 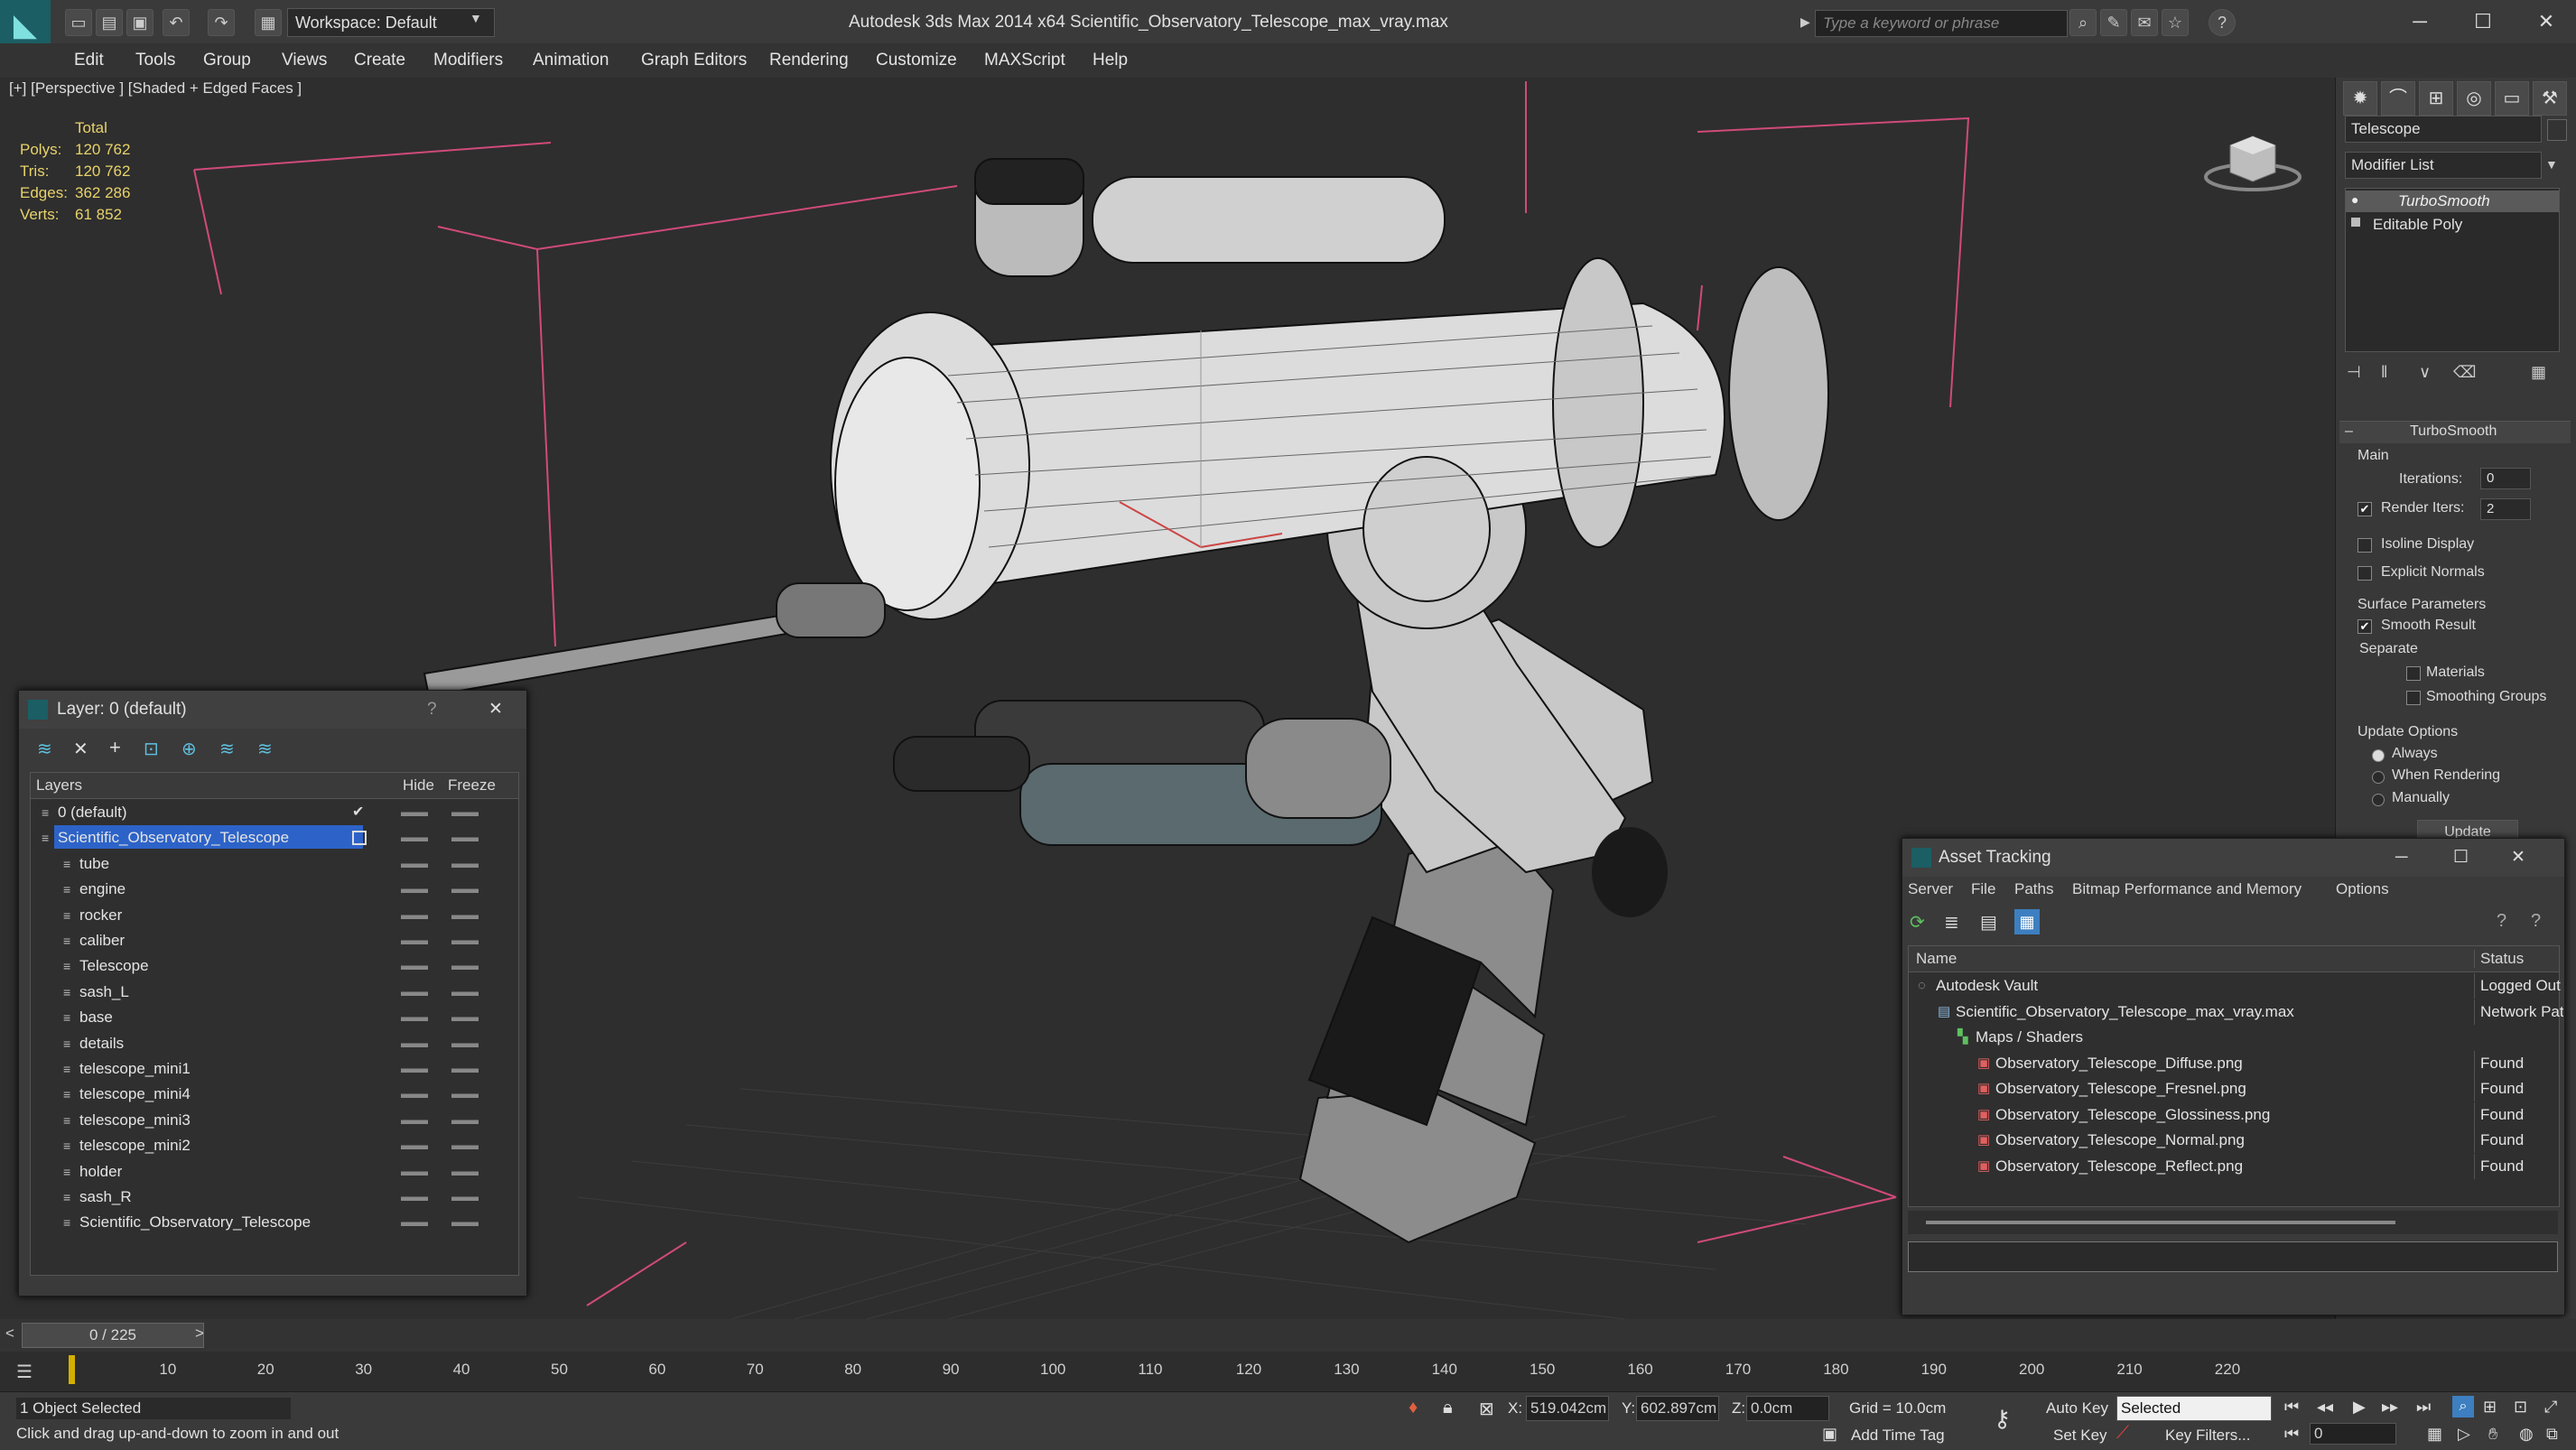 What do you see at coordinates (2384, 372) in the screenshot?
I see `show-end-result-icon: ‖` at bounding box center [2384, 372].